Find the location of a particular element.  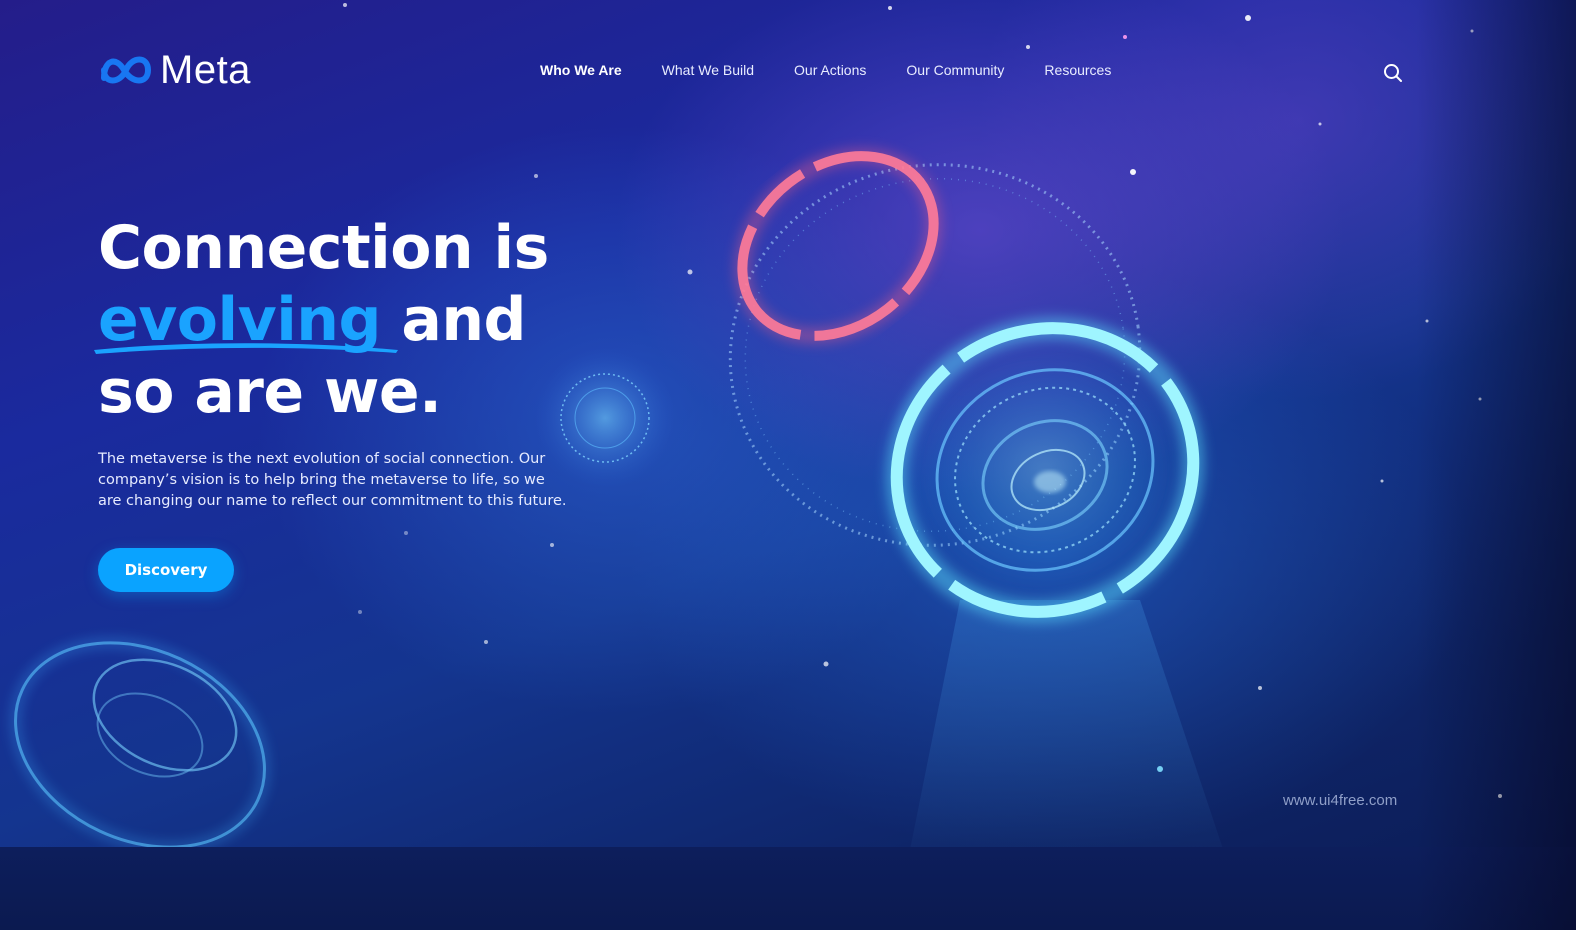

search-icon is located at coordinates (1393, 73).